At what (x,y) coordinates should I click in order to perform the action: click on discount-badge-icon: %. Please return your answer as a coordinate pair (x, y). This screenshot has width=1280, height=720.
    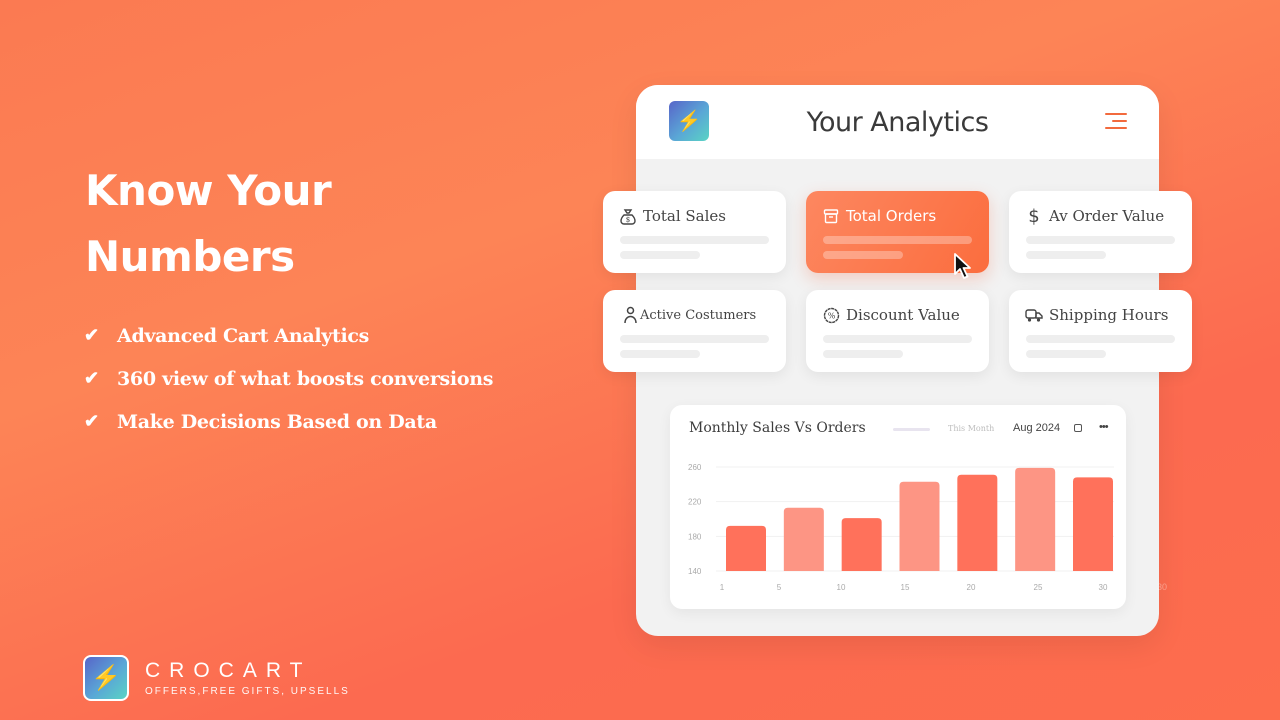
    Looking at the image, I should click on (831, 315).